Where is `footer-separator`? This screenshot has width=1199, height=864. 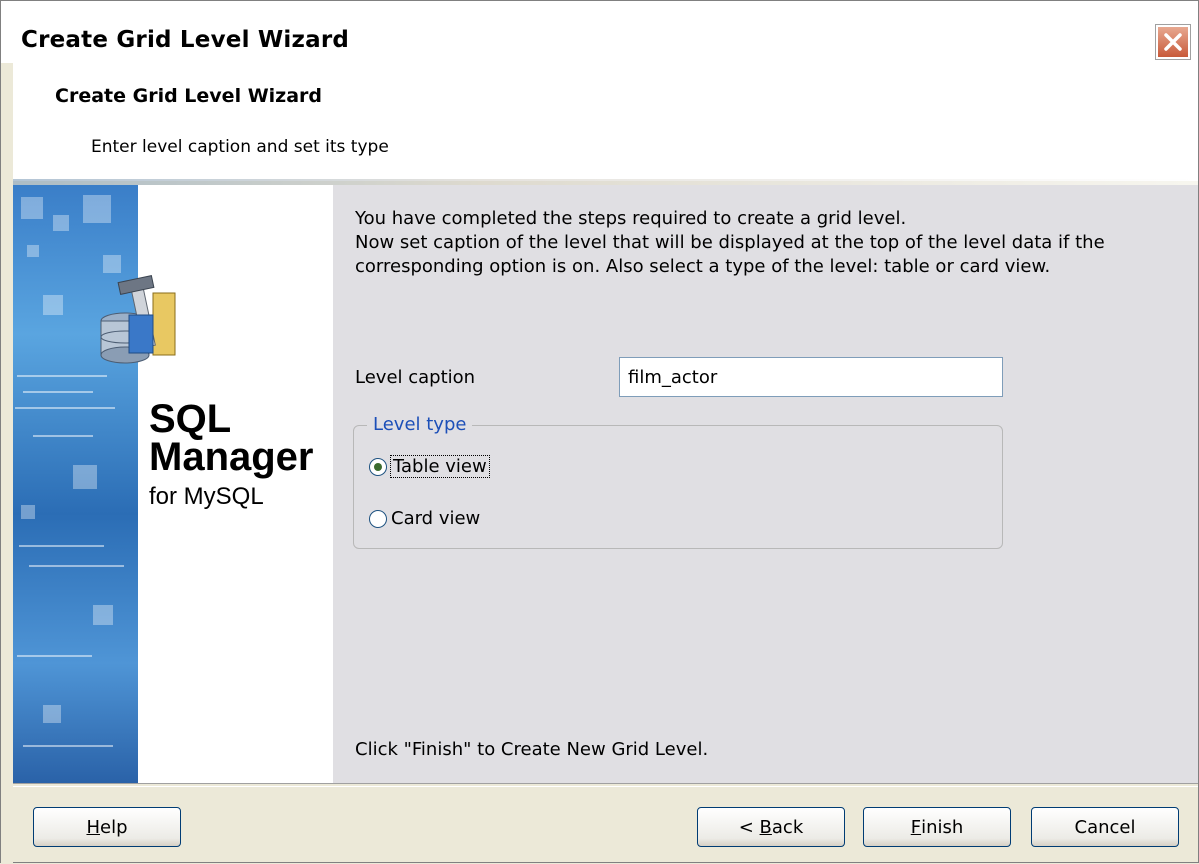
footer-separator is located at coordinates (605, 785).